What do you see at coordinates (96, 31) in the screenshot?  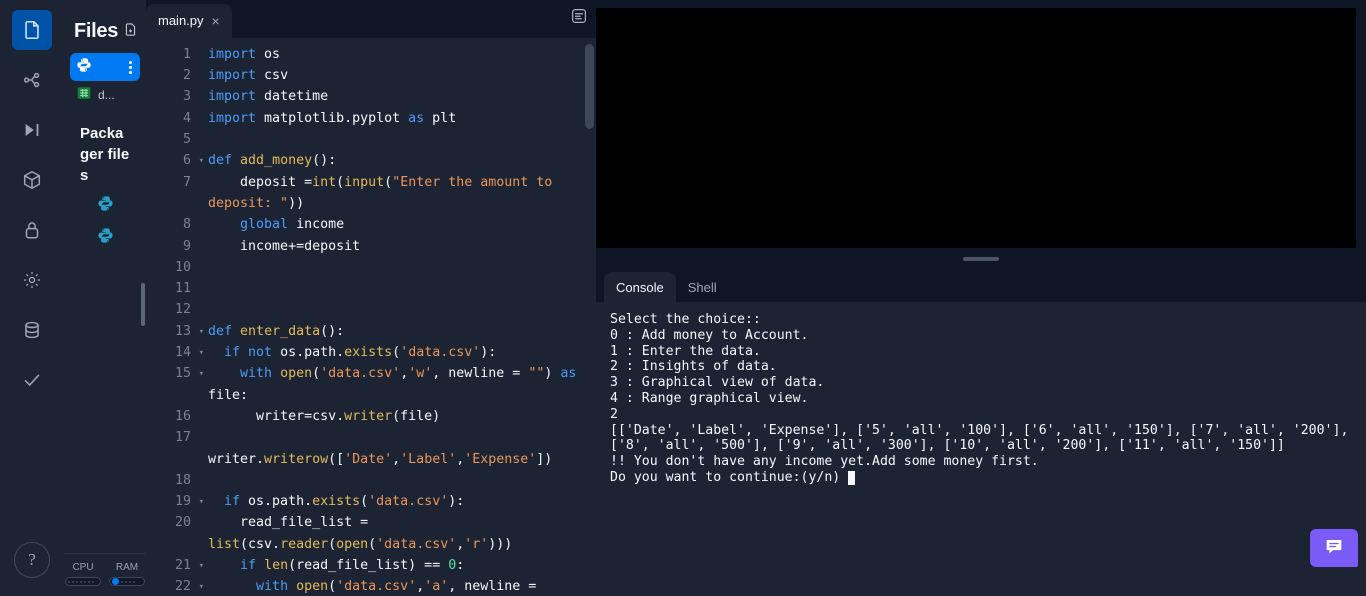 I see `files-title: Files` at bounding box center [96, 31].